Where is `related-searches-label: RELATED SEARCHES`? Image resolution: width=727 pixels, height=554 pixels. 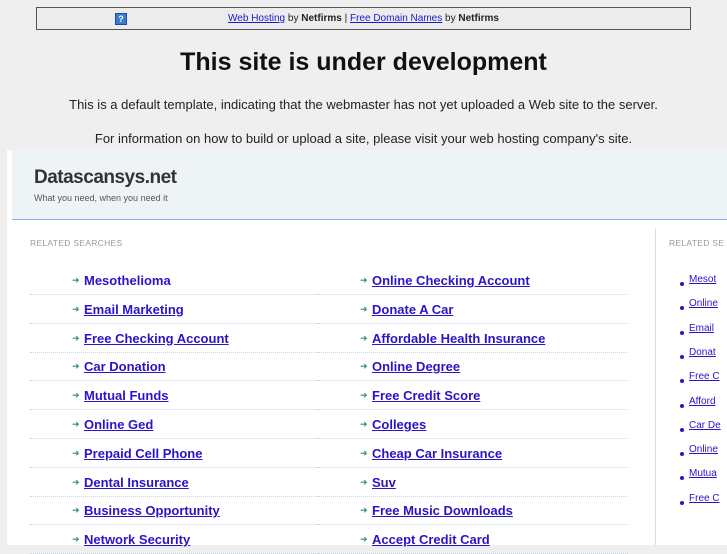 related-searches-label: RELATED SEARCHES is located at coordinates (76, 243).